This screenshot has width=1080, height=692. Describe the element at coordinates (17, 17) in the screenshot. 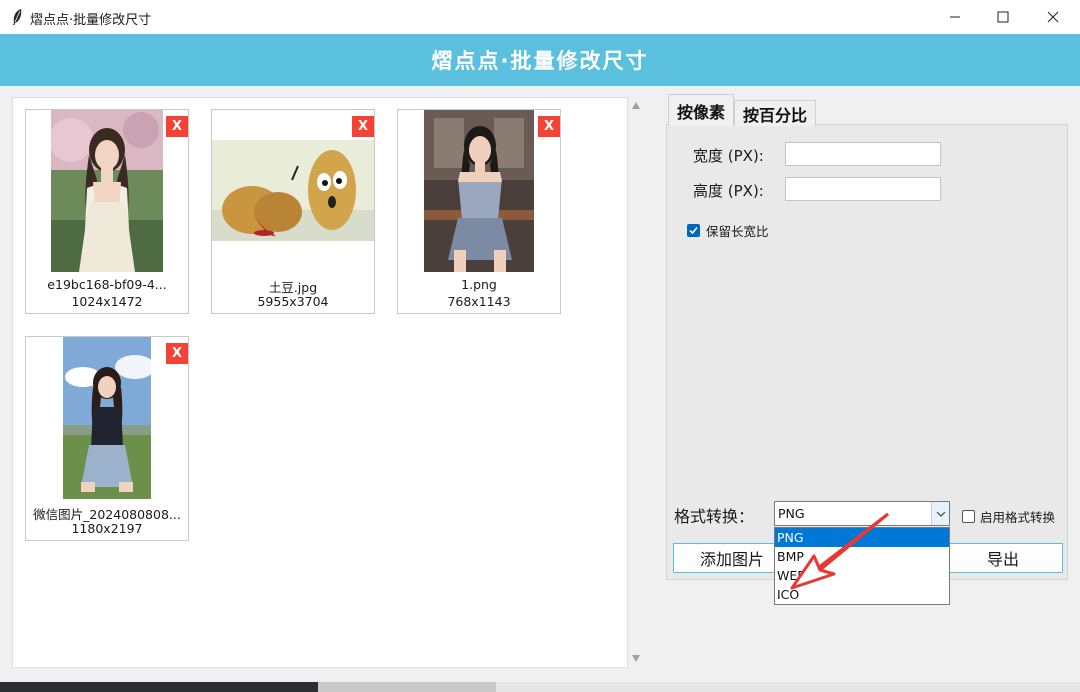

I see `feather-icon` at that location.